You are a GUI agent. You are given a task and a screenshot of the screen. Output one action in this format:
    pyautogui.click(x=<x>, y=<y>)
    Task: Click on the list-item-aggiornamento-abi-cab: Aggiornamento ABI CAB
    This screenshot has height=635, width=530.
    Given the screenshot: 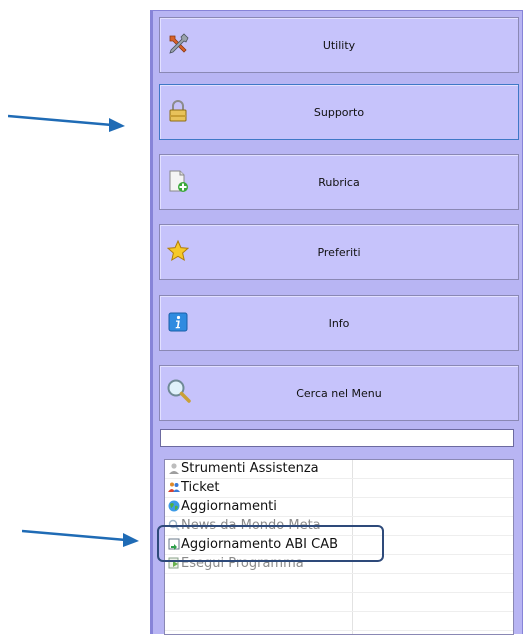 What is the action you would take?
    pyautogui.click(x=339, y=545)
    